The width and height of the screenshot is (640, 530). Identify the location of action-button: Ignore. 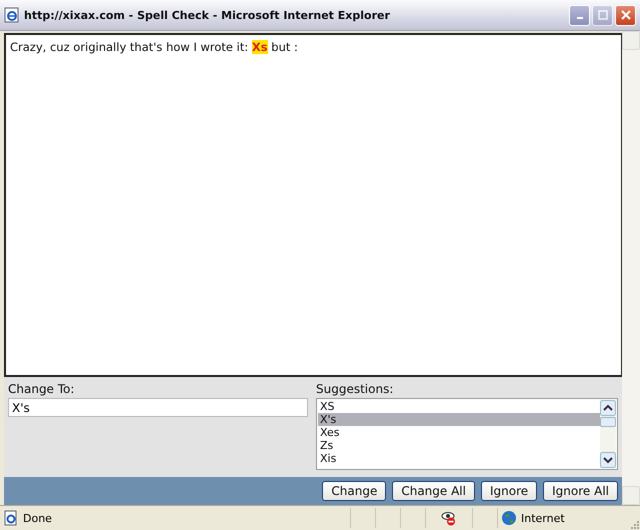
(509, 491).